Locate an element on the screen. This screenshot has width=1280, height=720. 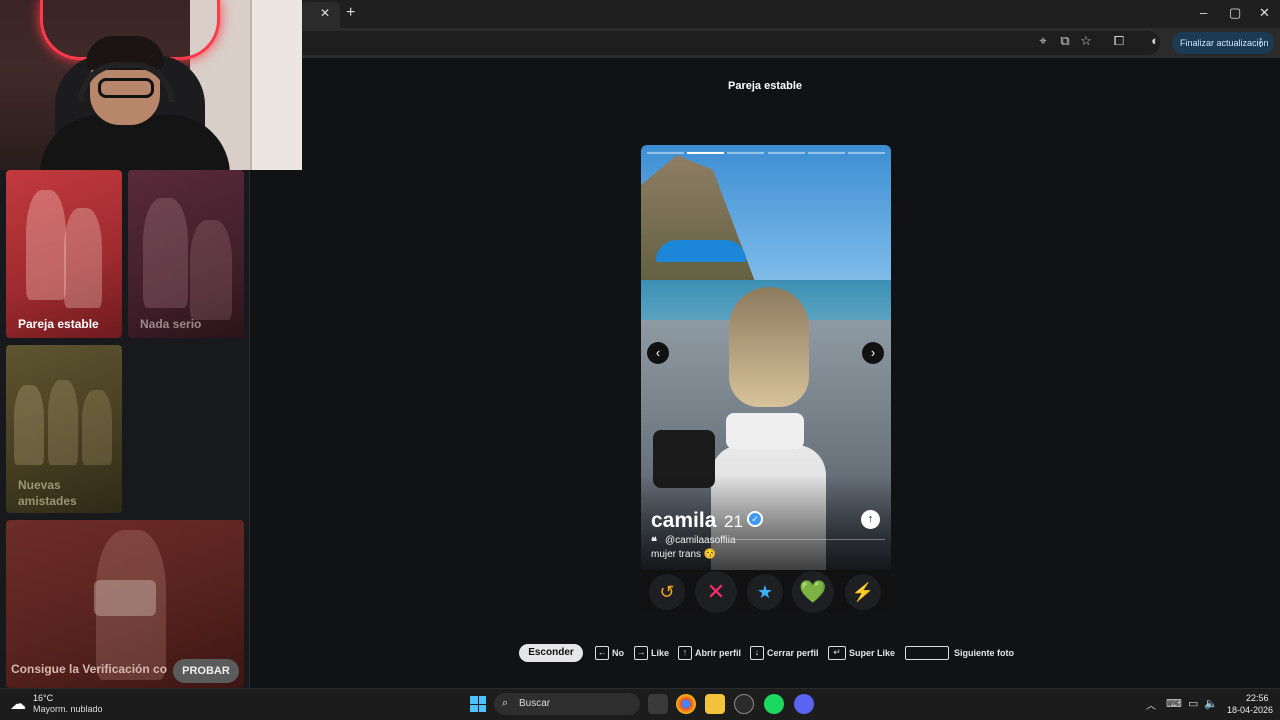
app-icon is located at coordinates (744, 704).